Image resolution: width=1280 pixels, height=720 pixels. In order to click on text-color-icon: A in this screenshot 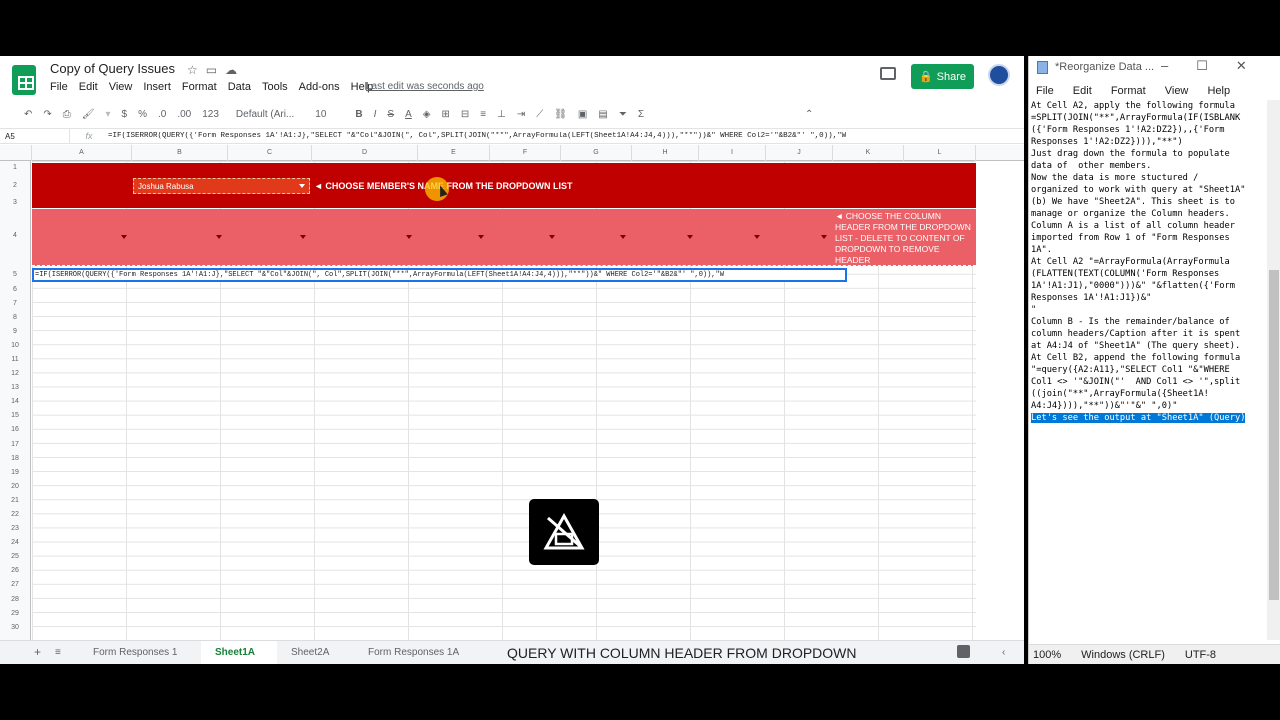, I will do `click(408, 114)`.